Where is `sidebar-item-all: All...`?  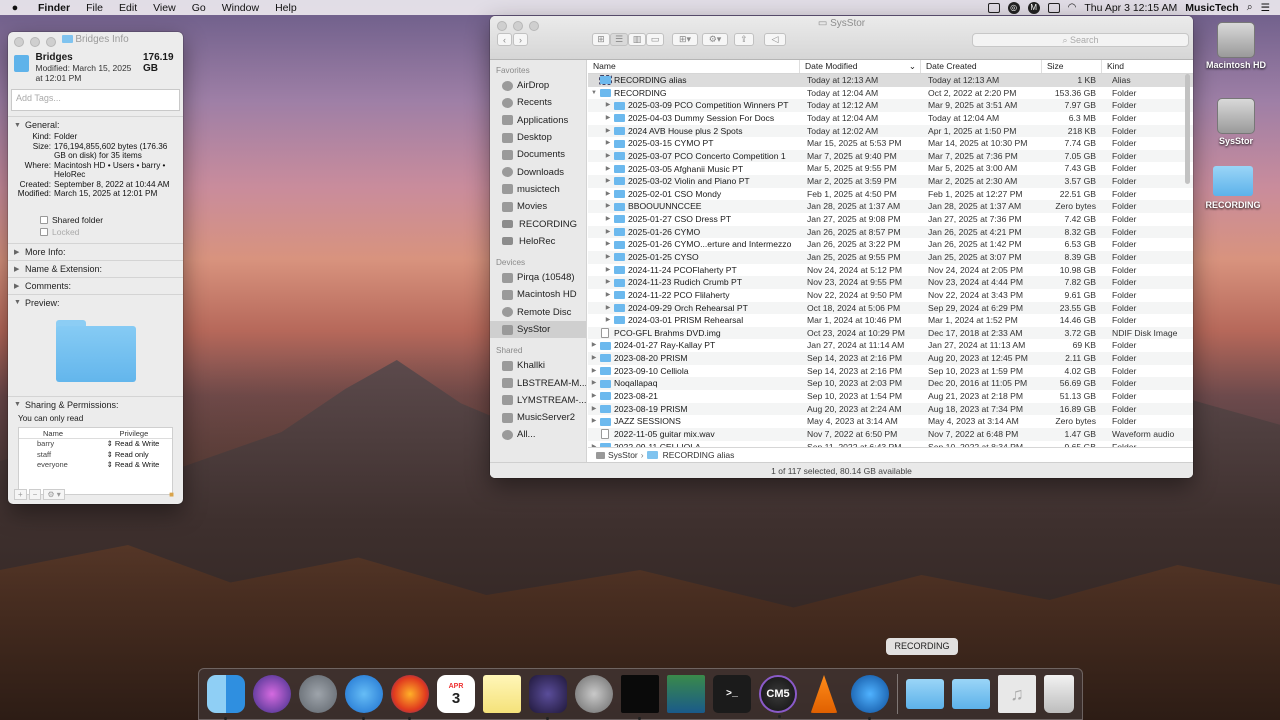
sidebar-item-all: All... is located at coordinates (538, 434).